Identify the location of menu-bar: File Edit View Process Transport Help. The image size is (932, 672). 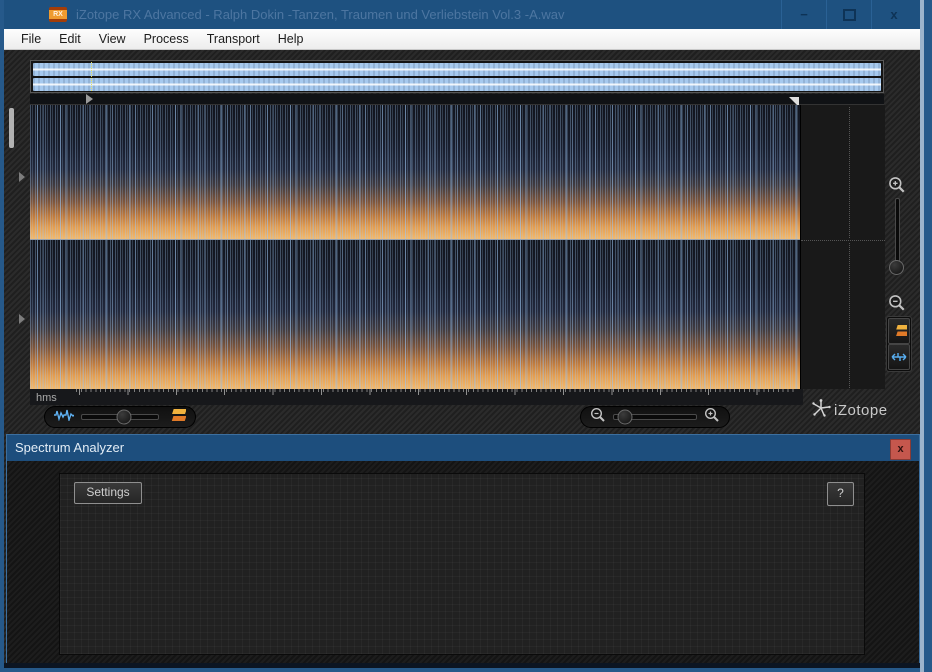
(462, 39).